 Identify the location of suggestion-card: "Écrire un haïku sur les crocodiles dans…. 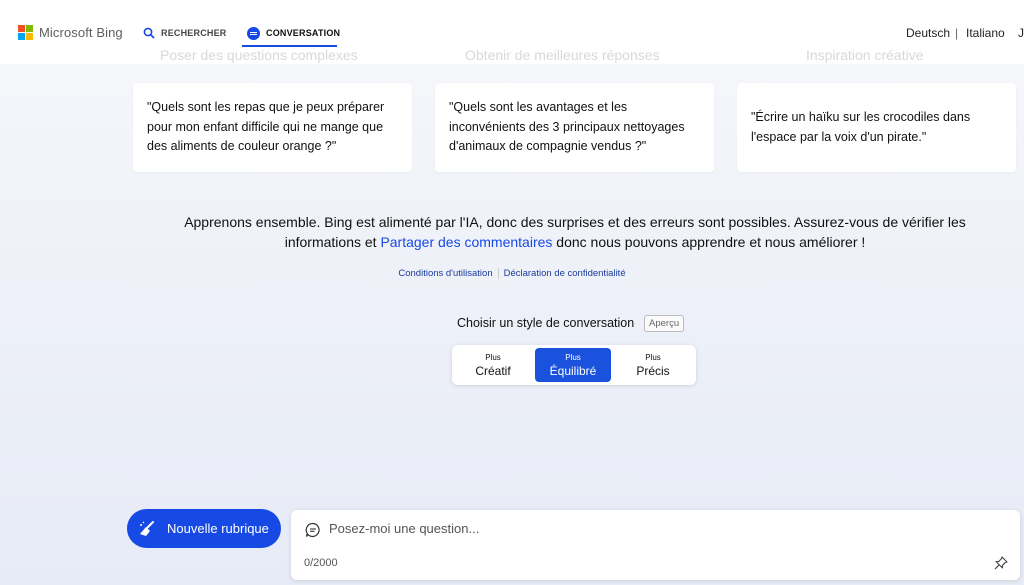
(876, 127).